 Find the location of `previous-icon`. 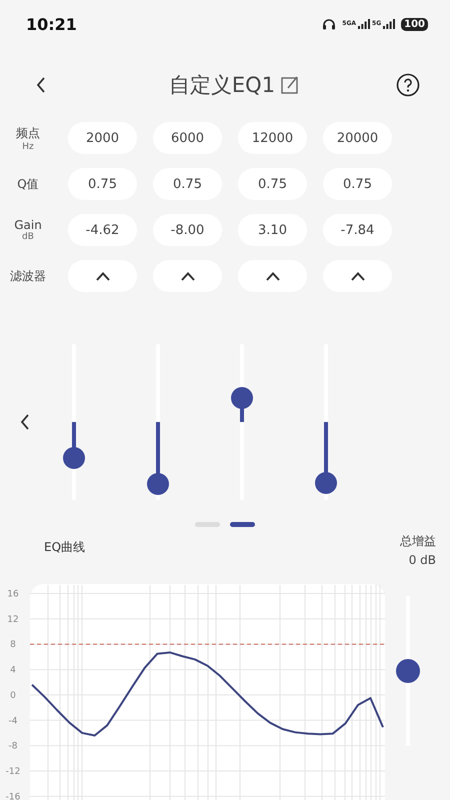

previous-icon is located at coordinates (25, 422).